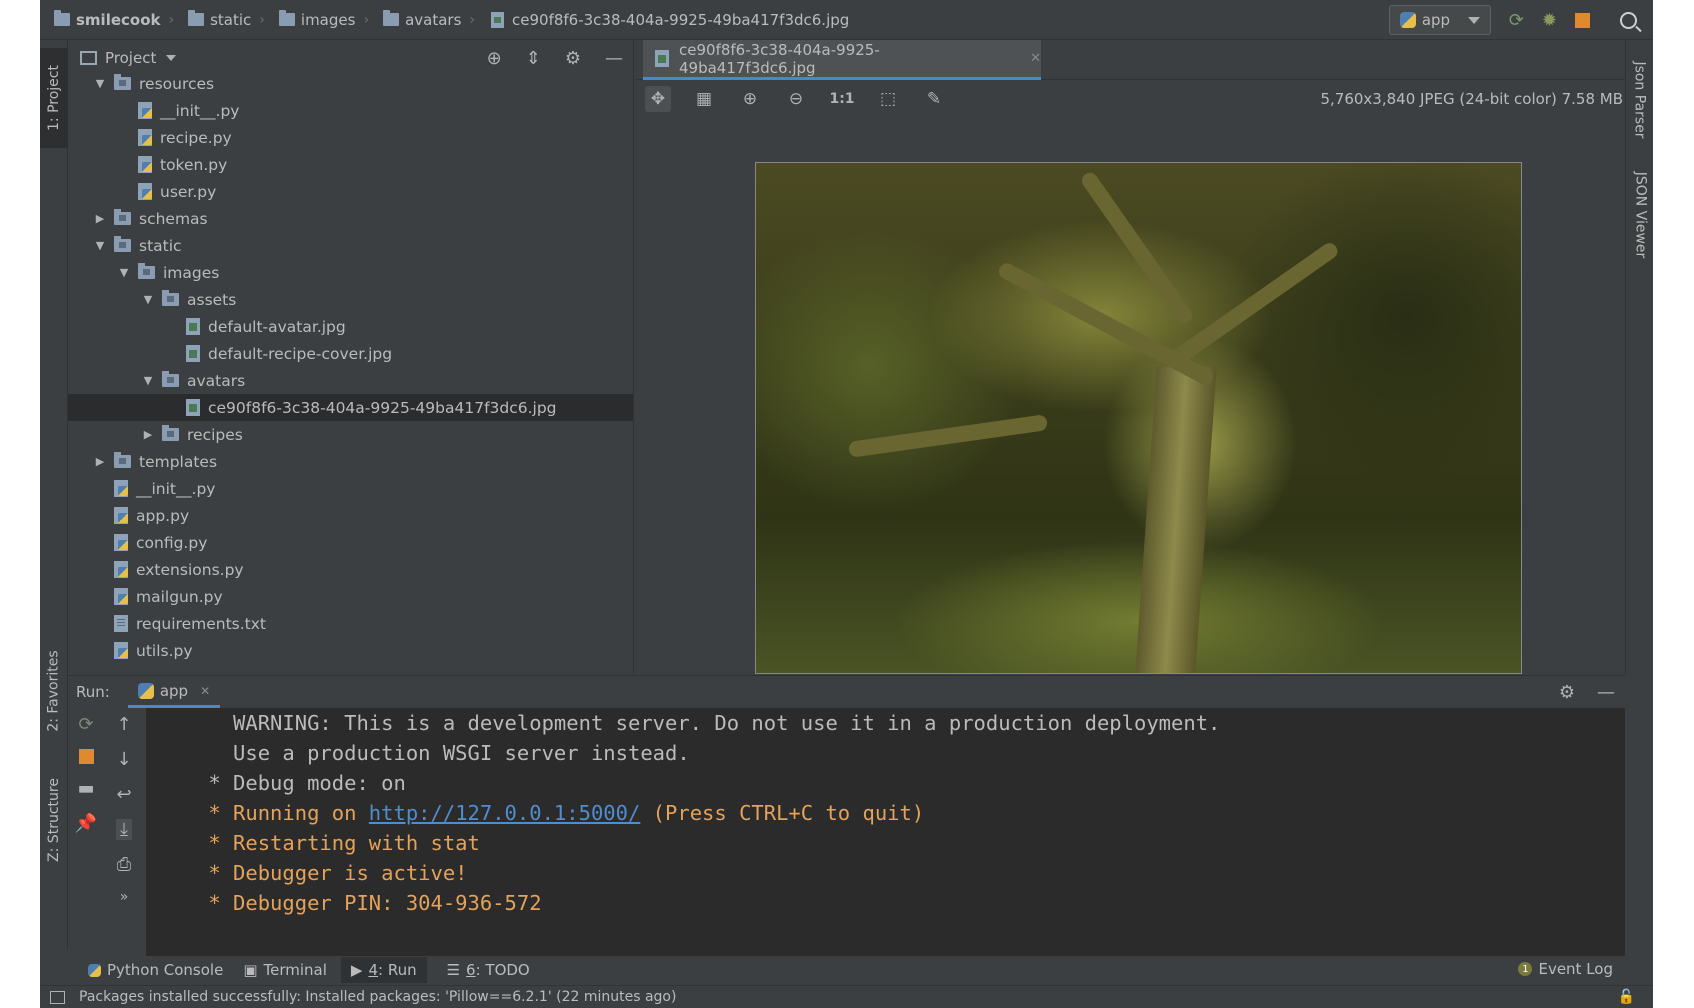  What do you see at coordinates (494, 58) in the screenshot?
I see `locate-icon: ⊕` at bounding box center [494, 58].